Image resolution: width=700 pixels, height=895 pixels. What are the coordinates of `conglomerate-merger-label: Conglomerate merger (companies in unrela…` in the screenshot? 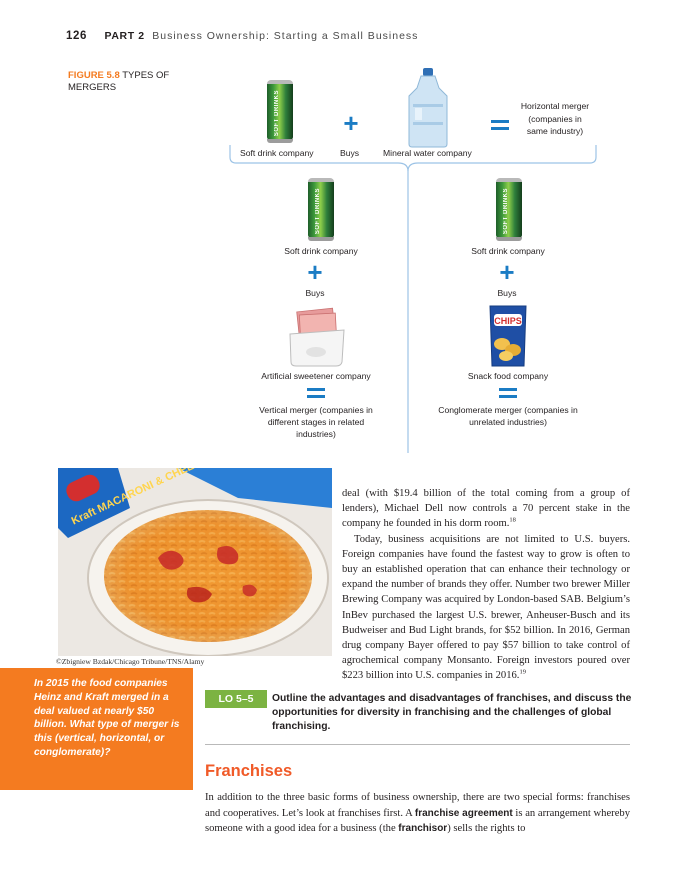 It's located at (508, 416).